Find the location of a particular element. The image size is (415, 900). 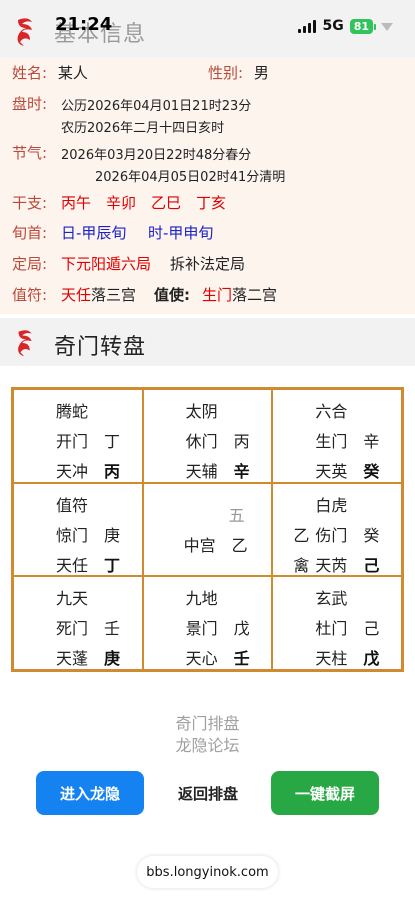

zhifu-palace: 落三宫 is located at coordinates (114, 295).